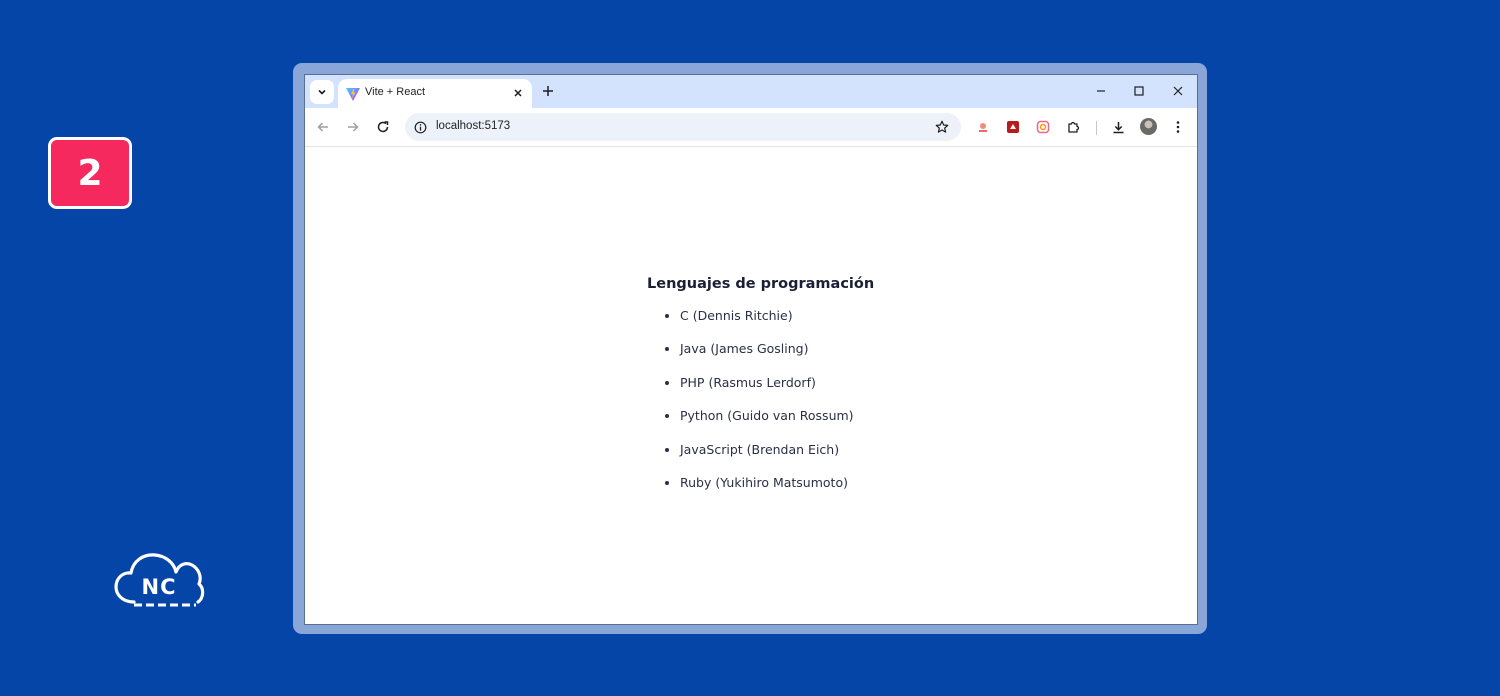 The width and height of the screenshot is (1500, 696). I want to click on menu-button, so click(1178, 127).